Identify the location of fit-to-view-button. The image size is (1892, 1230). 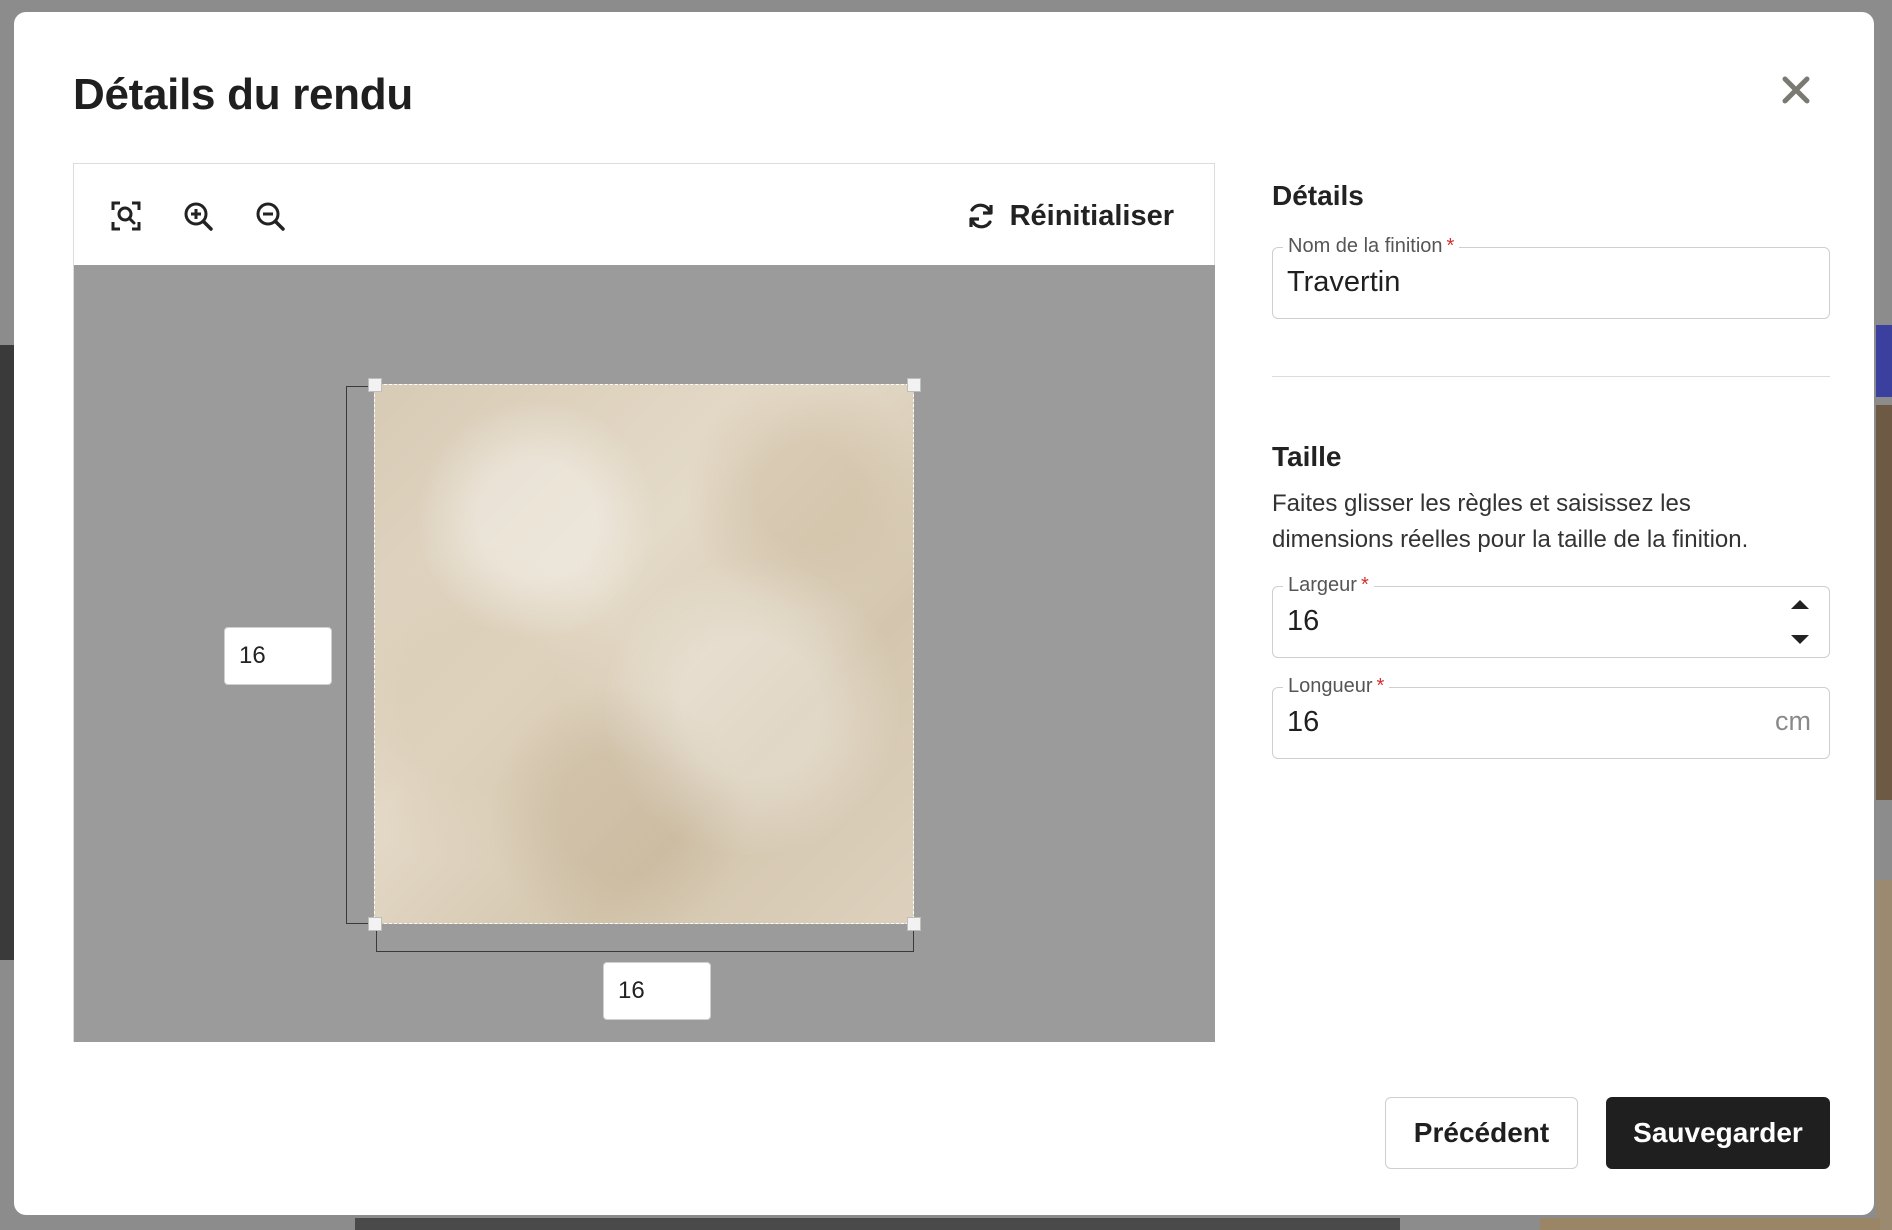
(126, 216).